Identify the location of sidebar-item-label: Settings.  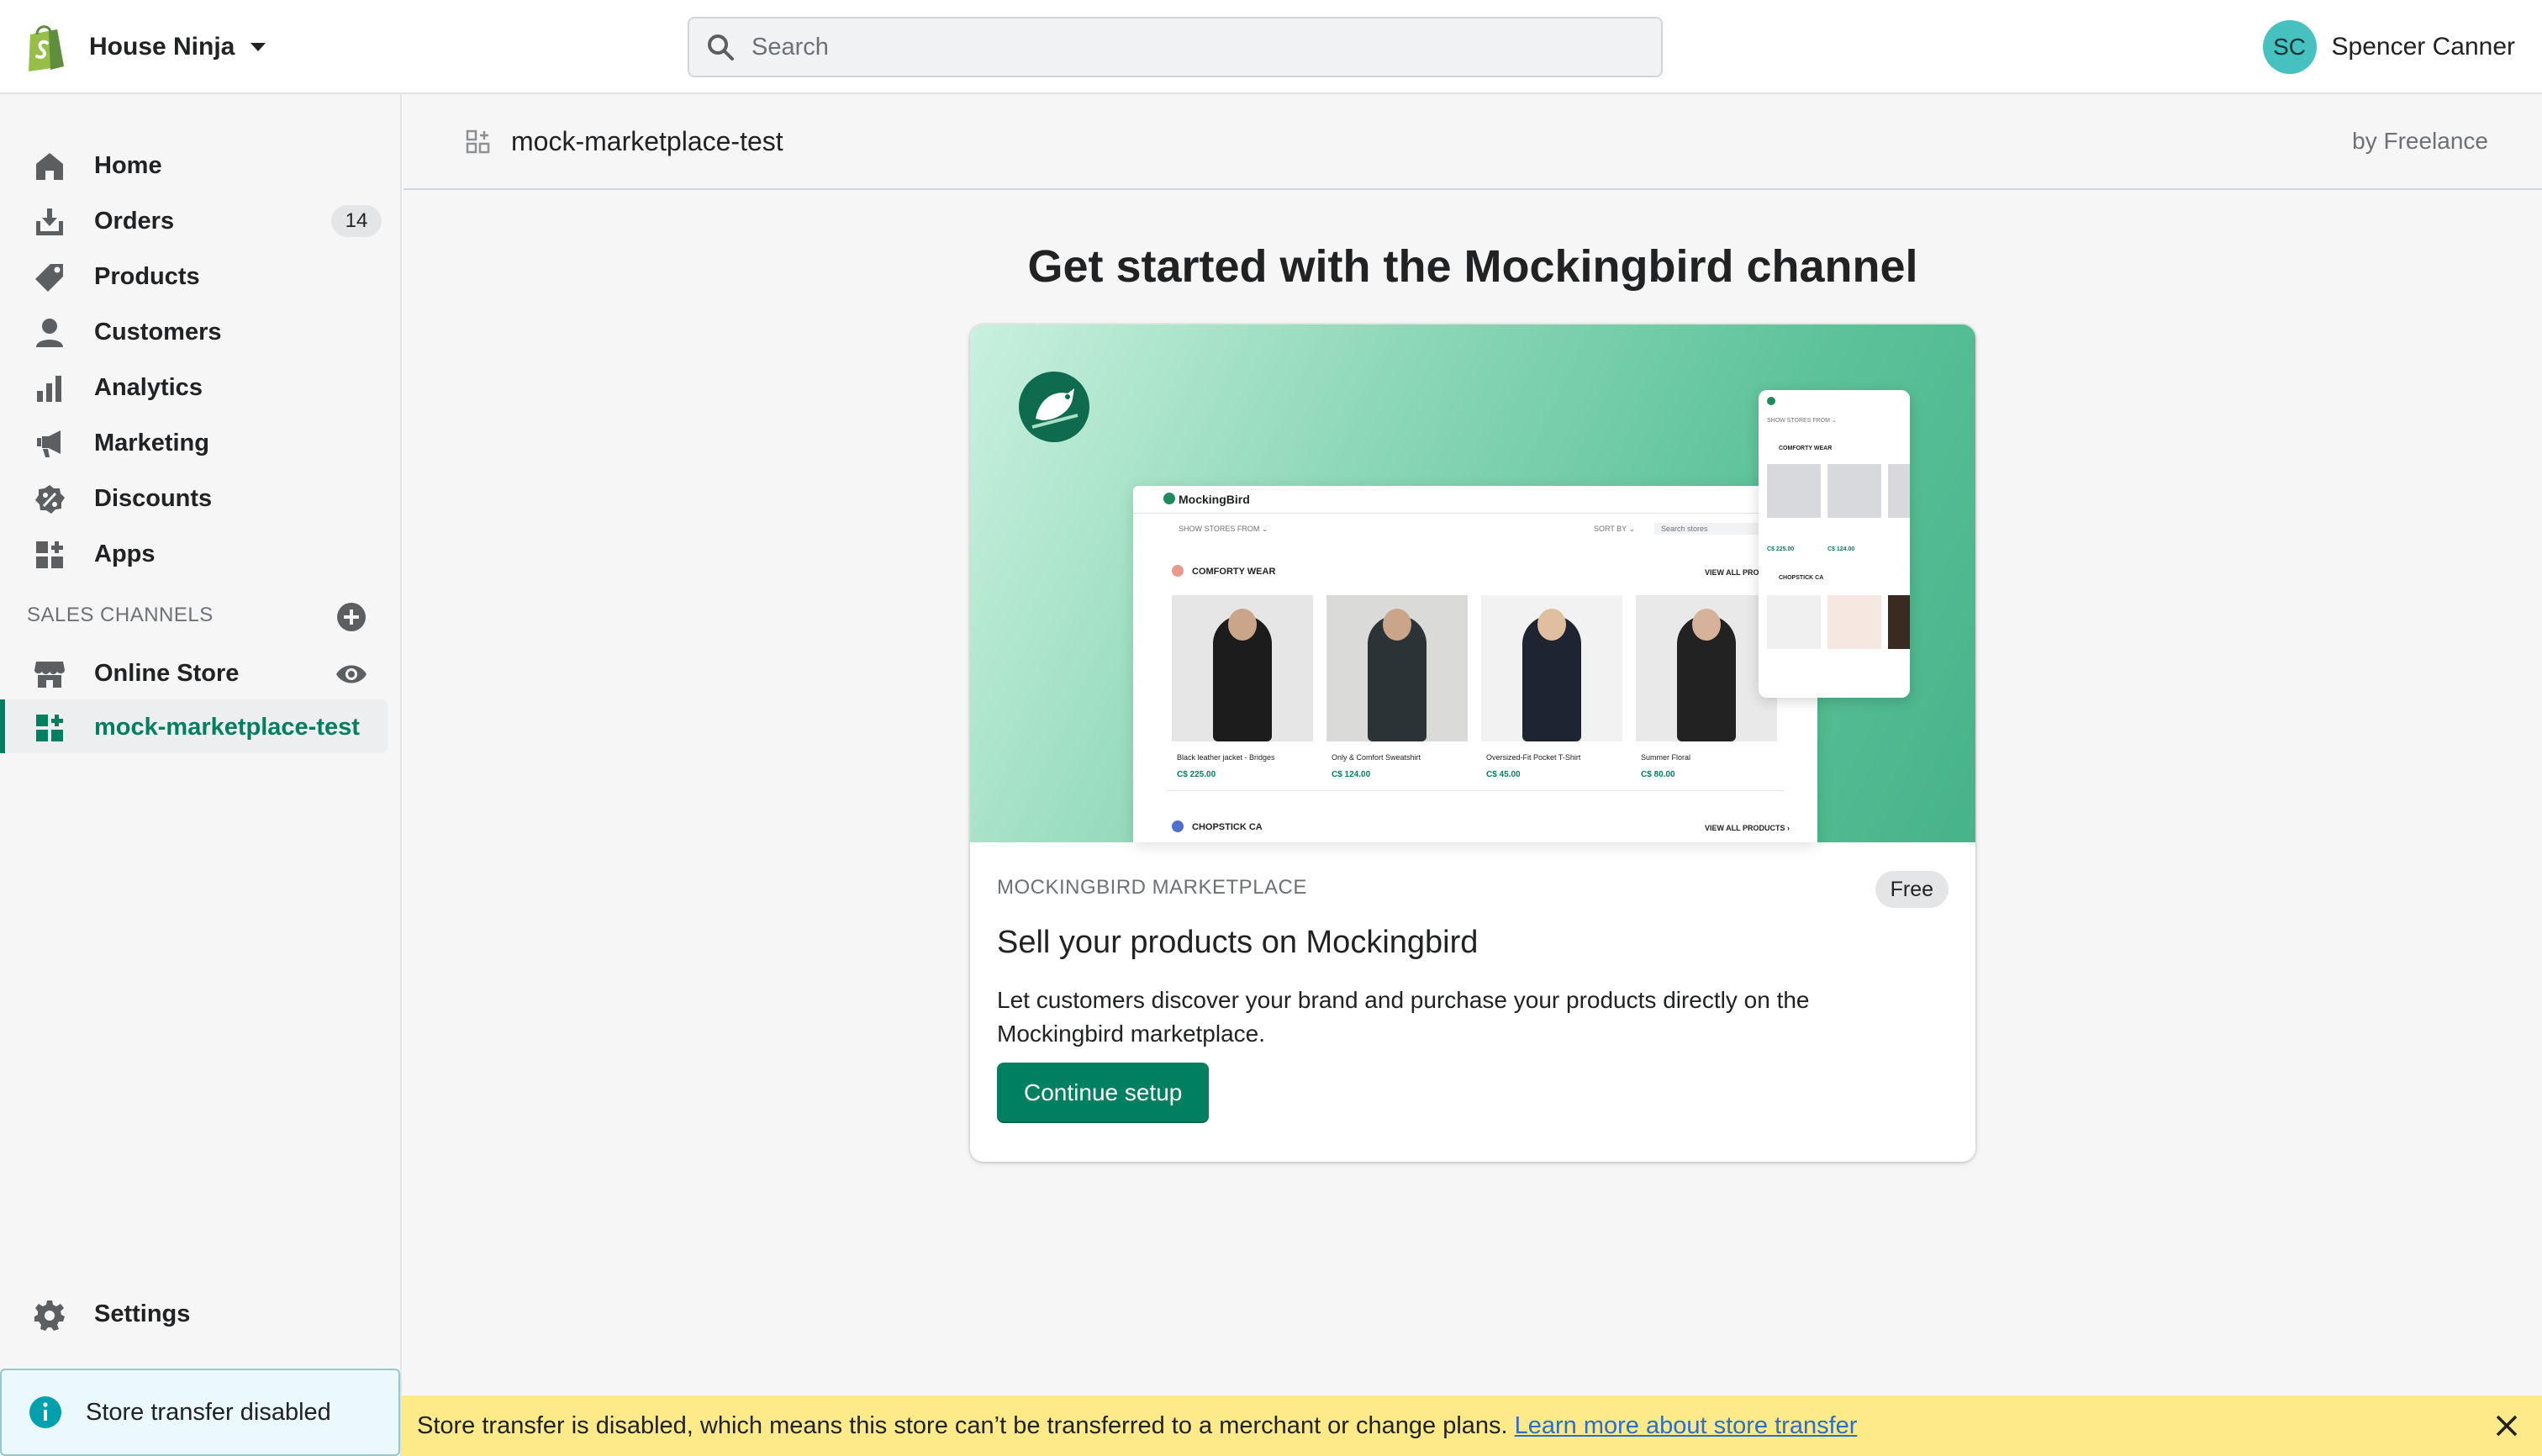
(142, 1313).